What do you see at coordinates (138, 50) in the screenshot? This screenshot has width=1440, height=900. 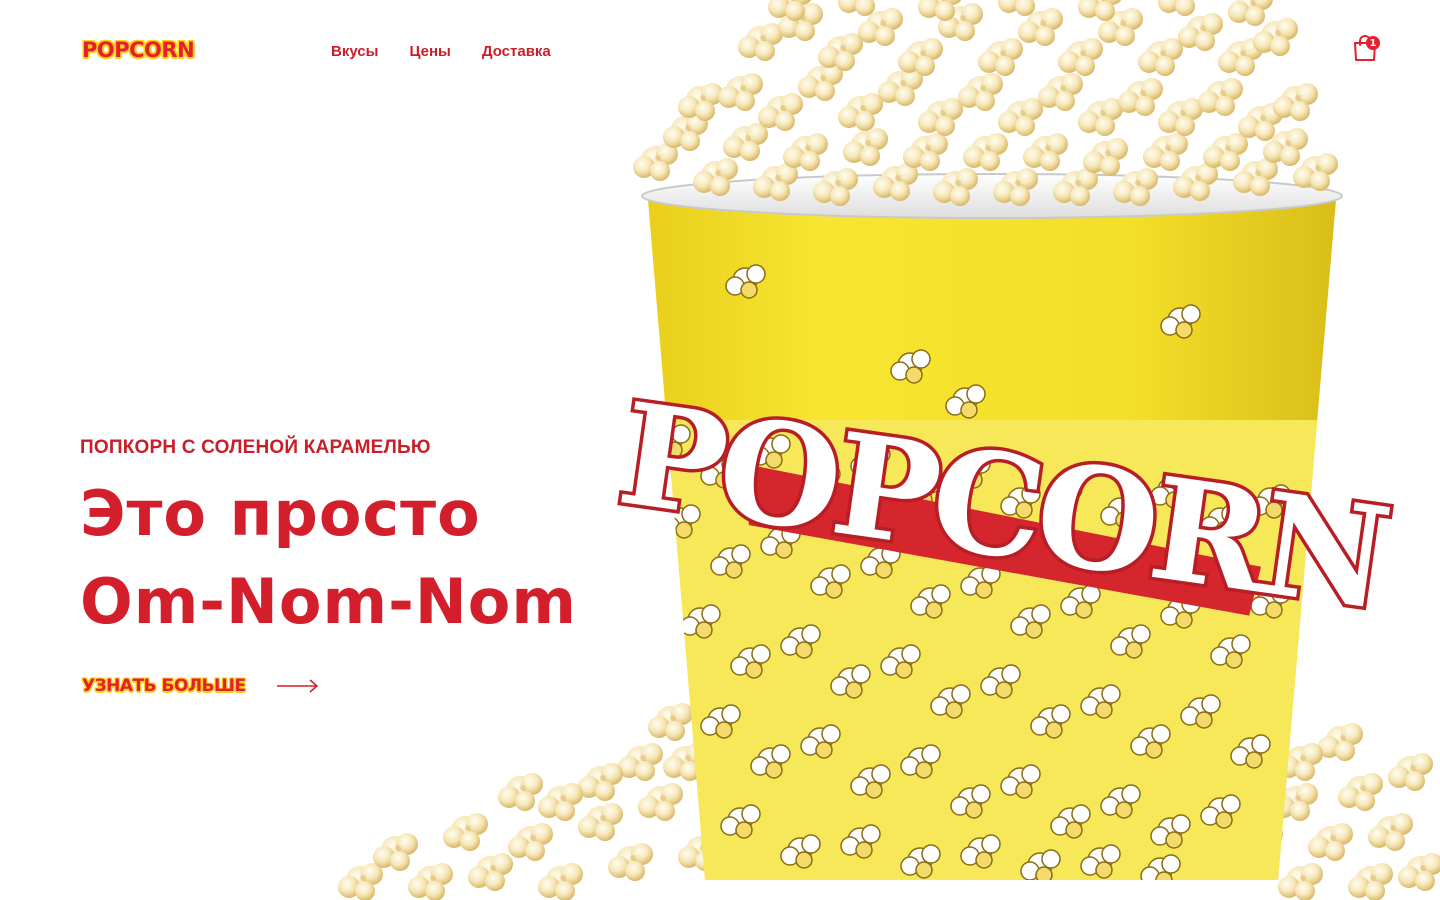 I see `brand-logo: POPCORN` at bounding box center [138, 50].